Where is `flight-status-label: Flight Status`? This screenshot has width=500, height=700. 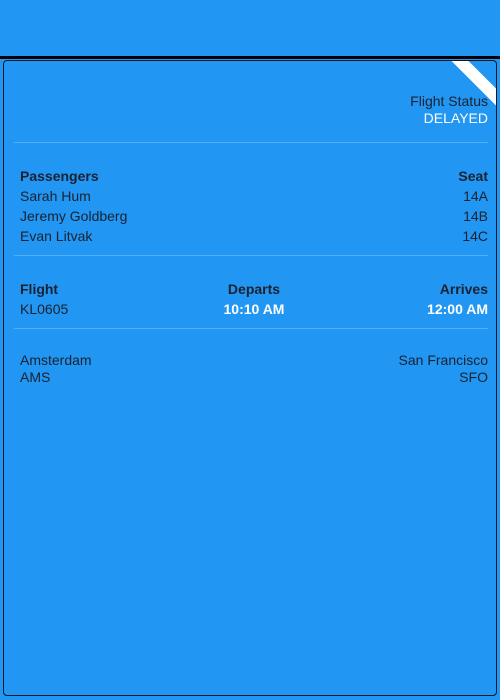 flight-status-label: Flight Status is located at coordinates (449, 101).